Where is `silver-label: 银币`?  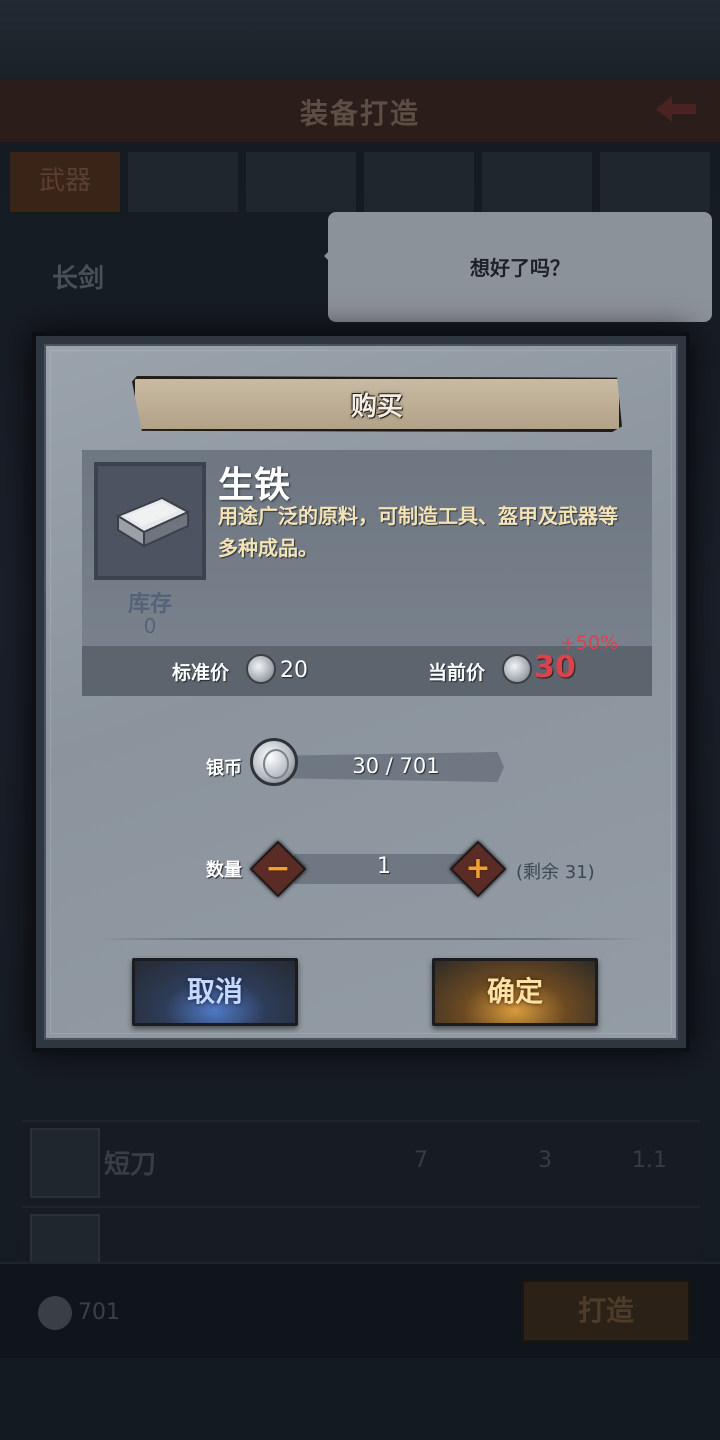 silver-label: 银币 is located at coordinates (224, 768).